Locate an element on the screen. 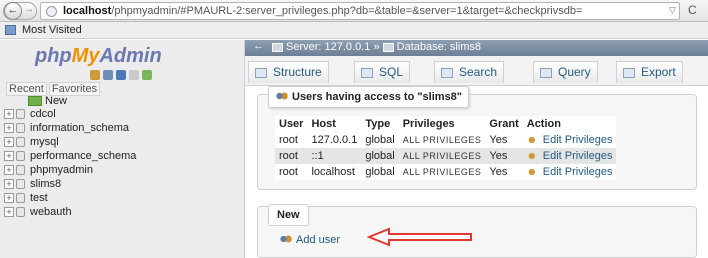 Image resolution: width=708 pixels, height=258 pixels. nav-icon-row is located at coordinates (121, 75).